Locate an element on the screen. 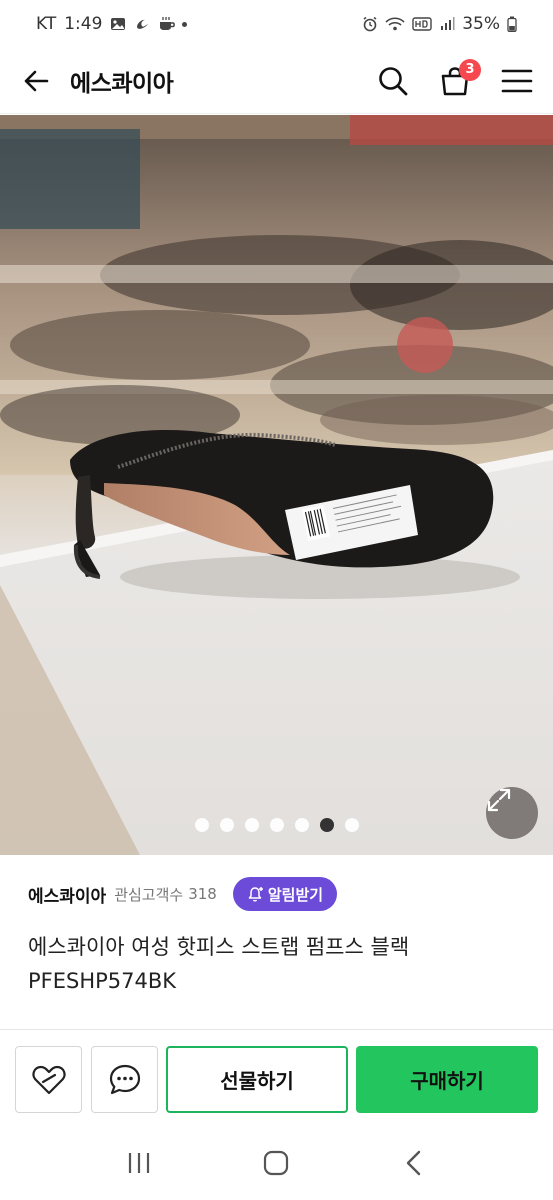 Image resolution: width=553 pixels, height=1200 pixels. search-button is located at coordinates (393, 81).